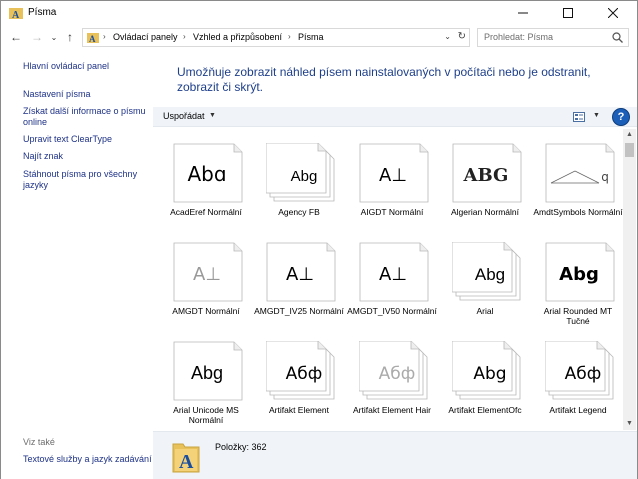  What do you see at coordinates (42, 12) in the screenshot?
I see `window-title: Písma` at bounding box center [42, 12].